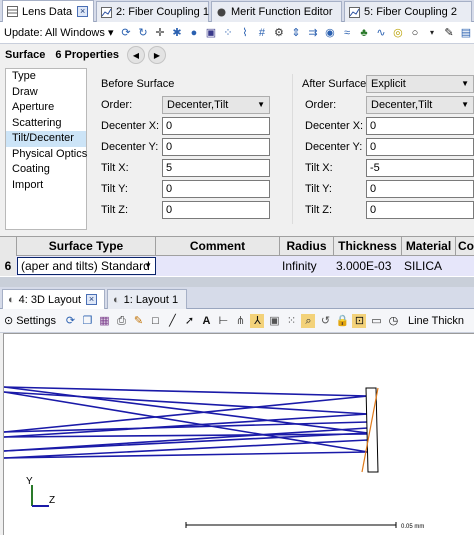 This screenshot has width=474, height=535. What do you see at coordinates (216, 147) in the screenshot?
I see `before-decenter-y-input: 0` at bounding box center [216, 147].